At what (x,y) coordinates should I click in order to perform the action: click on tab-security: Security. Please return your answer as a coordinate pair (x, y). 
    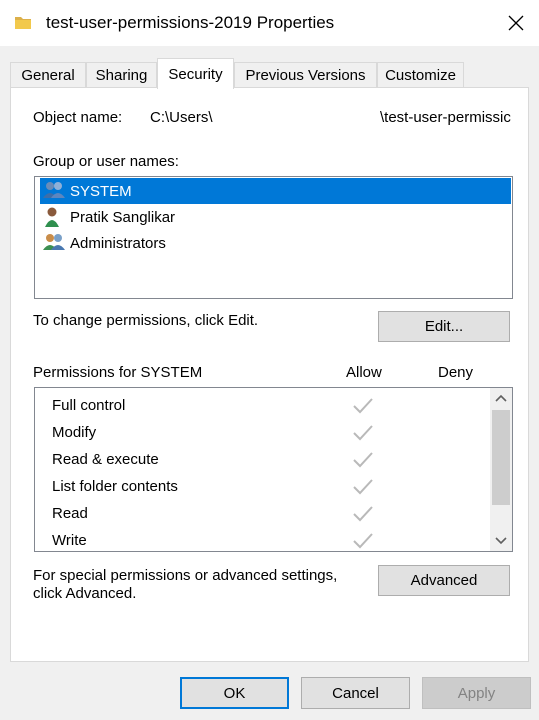
    Looking at the image, I should click on (195, 73).